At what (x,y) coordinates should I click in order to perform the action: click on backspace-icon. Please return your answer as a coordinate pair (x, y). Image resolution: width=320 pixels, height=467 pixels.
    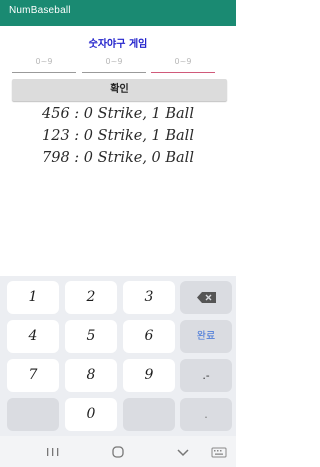
    Looking at the image, I should click on (206, 297).